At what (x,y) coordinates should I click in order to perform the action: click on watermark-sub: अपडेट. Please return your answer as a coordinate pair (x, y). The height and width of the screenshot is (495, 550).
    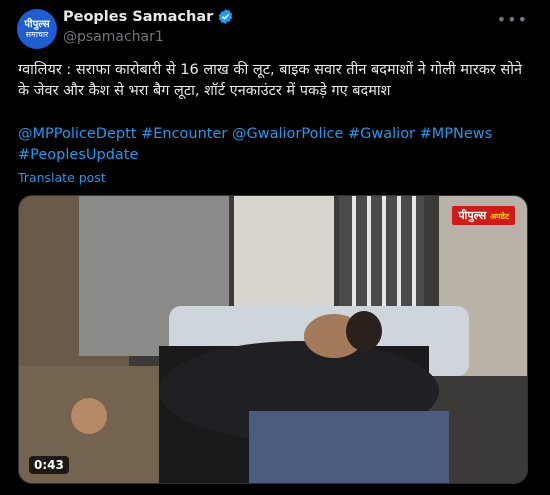
    Looking at the image, I should click on (499, 216).